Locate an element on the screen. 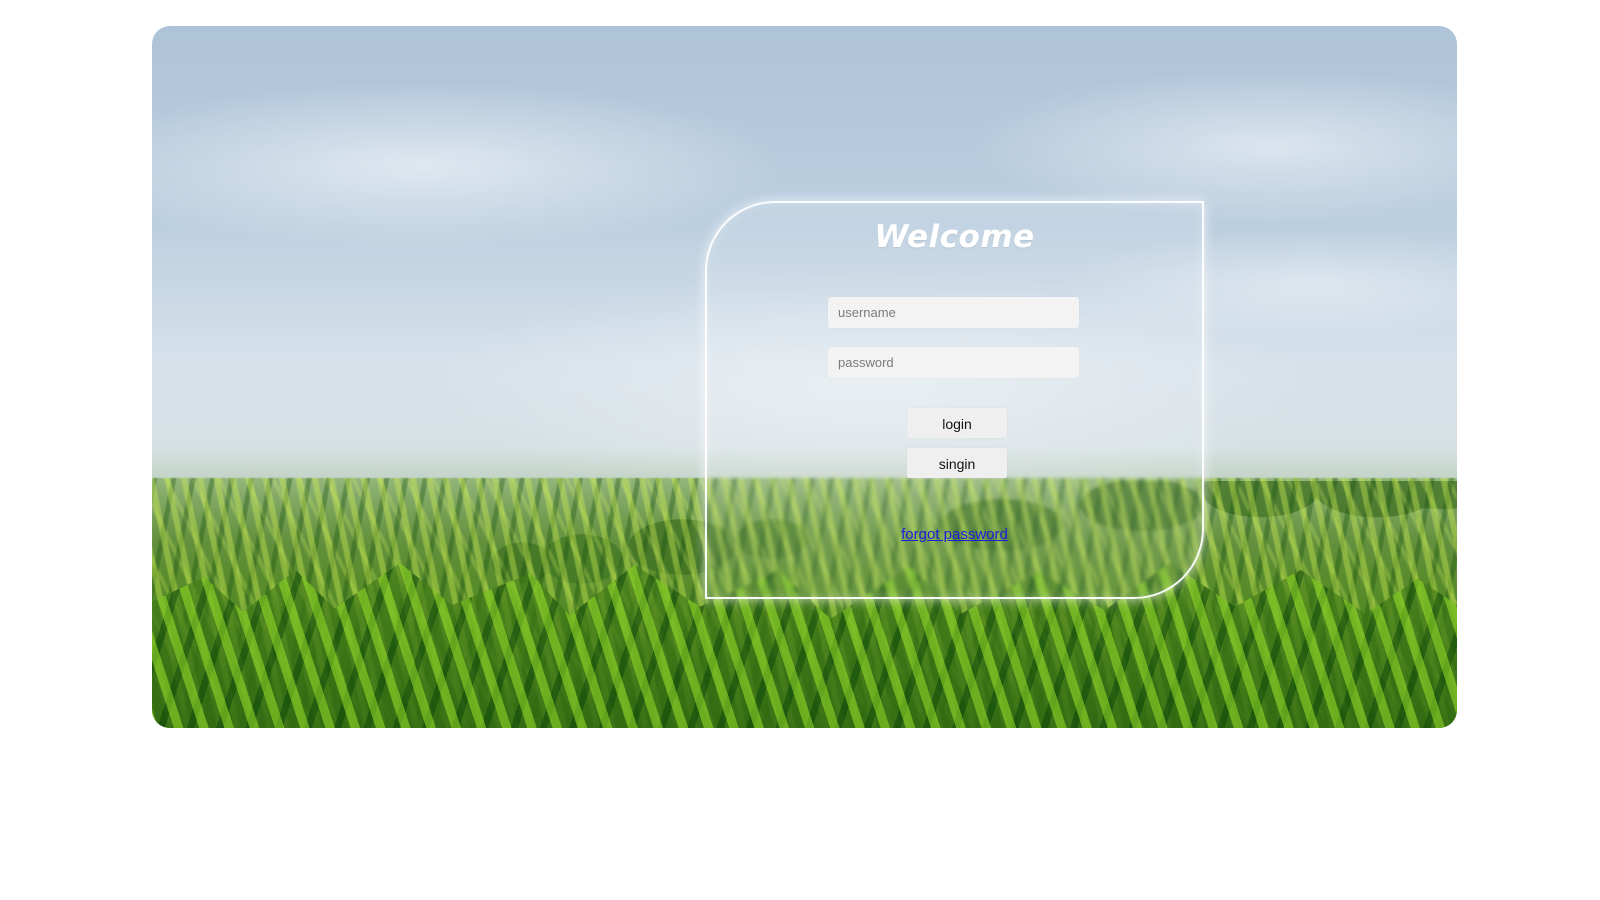 The image size is (1600, 900). password-input is located at coordinates (953, 362).